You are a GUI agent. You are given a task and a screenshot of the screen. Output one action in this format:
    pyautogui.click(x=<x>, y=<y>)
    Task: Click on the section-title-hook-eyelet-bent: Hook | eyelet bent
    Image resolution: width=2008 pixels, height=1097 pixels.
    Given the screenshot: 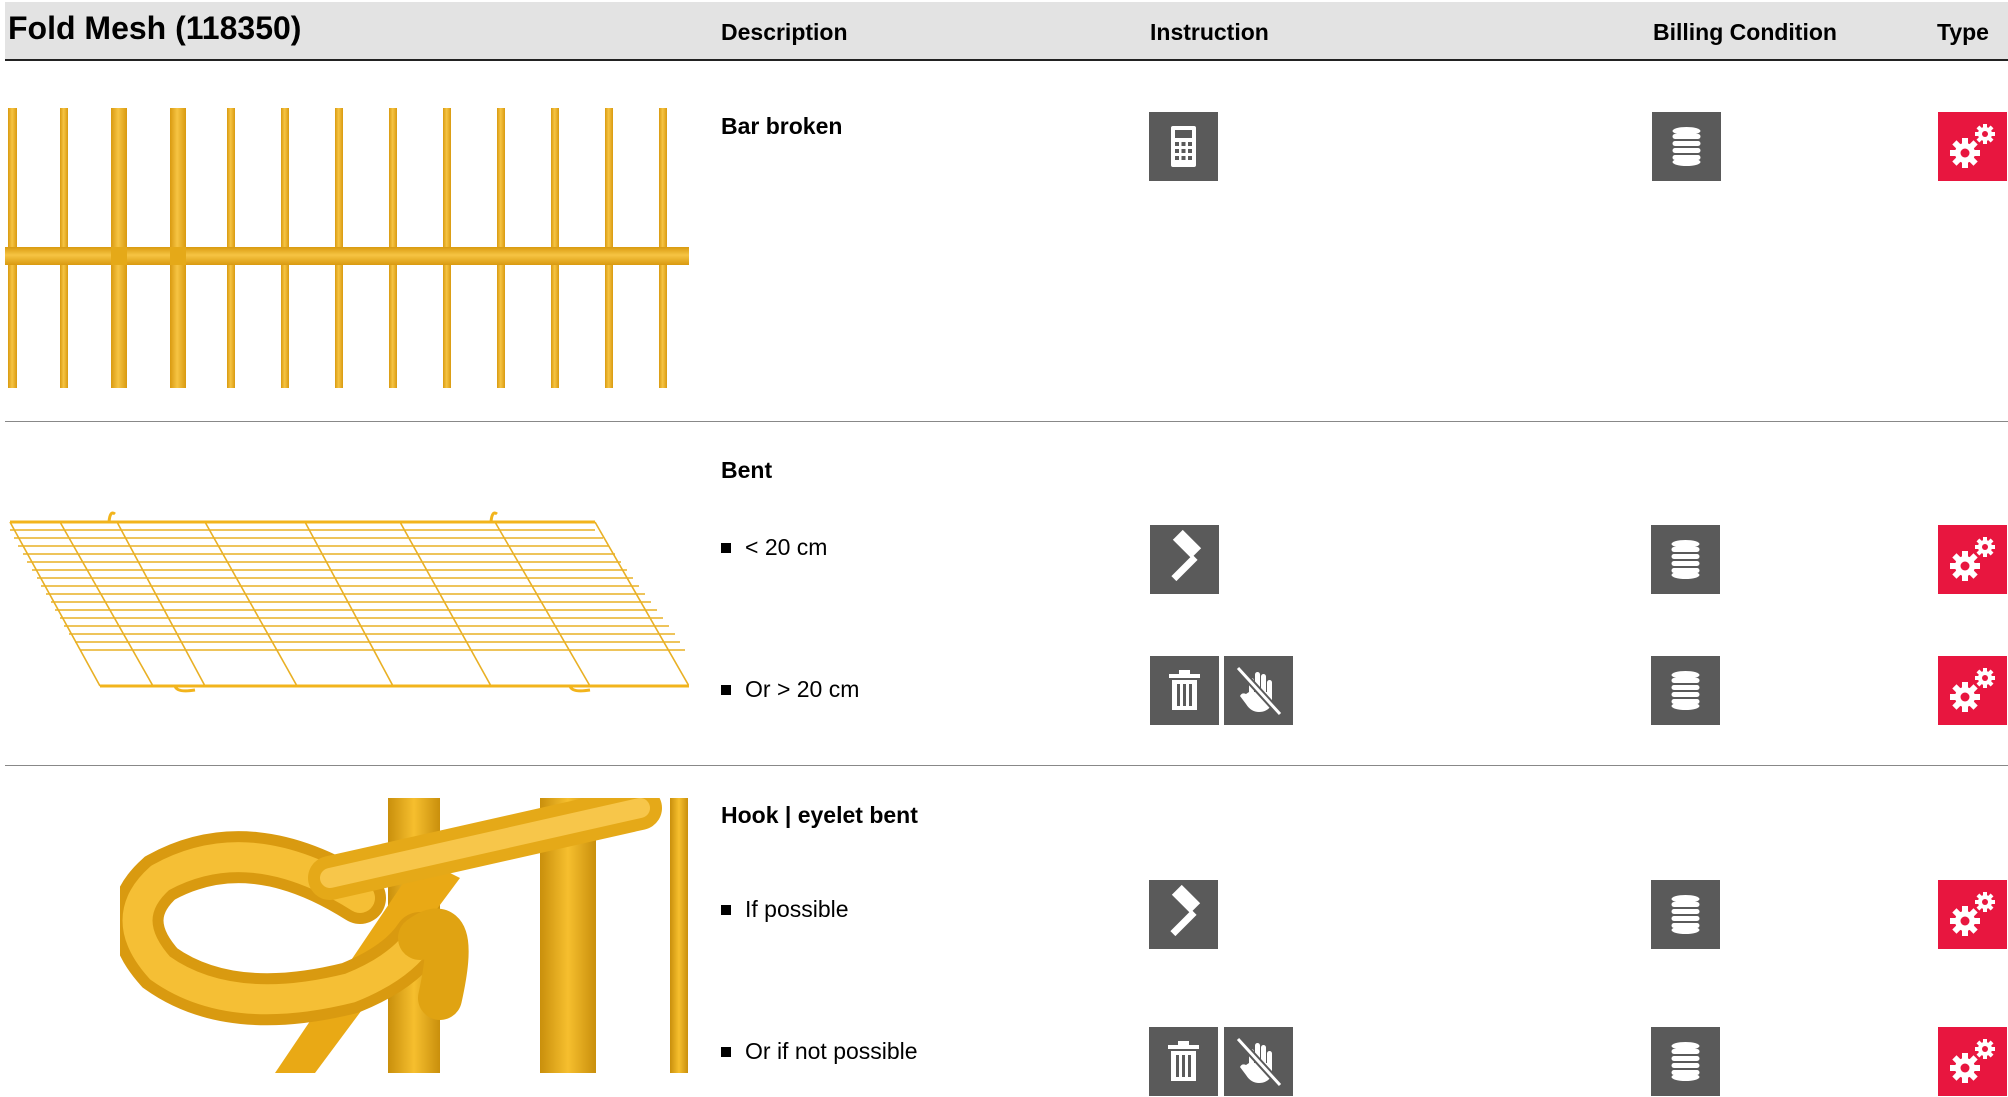 What is the action you would take?
    pyautogui.click(x=819, y=815)
    